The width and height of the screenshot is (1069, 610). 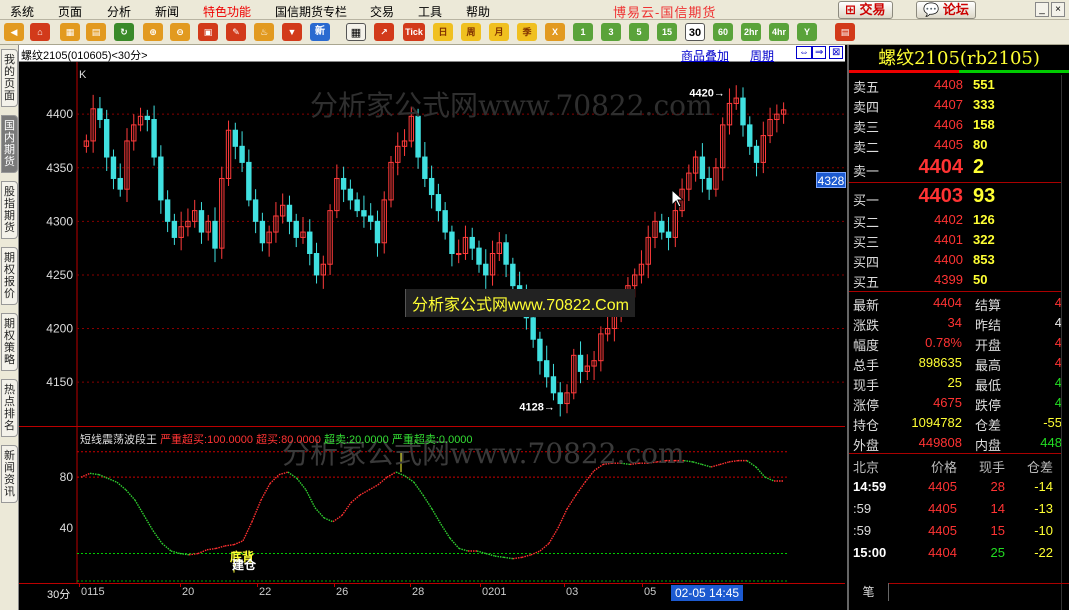 I want to click on tick-price: 4404, so click(x=942, y=552).